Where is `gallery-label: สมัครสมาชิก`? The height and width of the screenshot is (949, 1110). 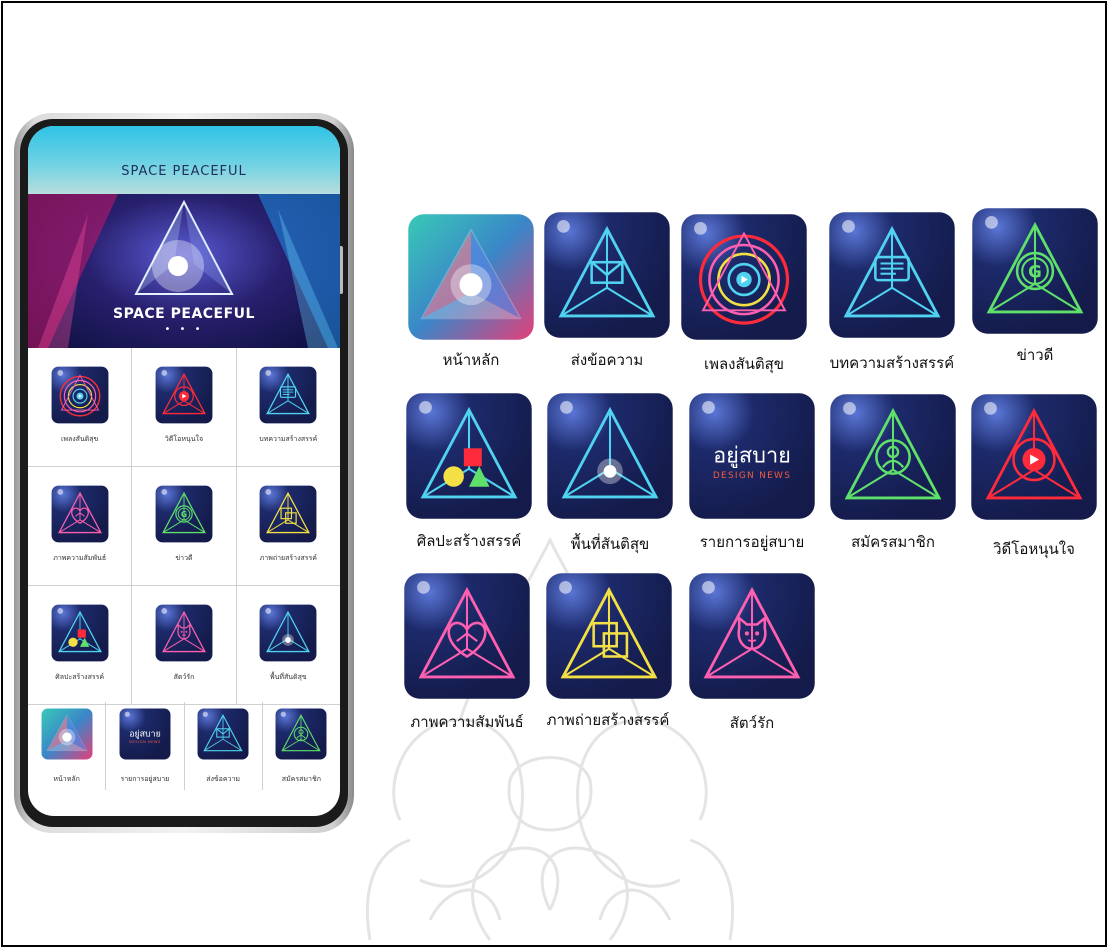 gallery-label: สมัครสมาชิก is located at coordinates (893, 542).